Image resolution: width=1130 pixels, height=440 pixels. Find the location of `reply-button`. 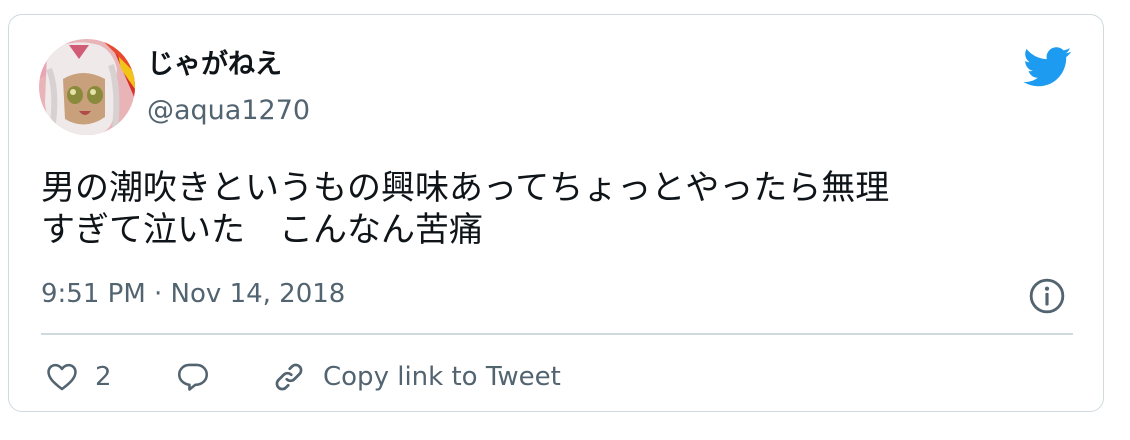

reply-button is located at coordinates (193, 377).